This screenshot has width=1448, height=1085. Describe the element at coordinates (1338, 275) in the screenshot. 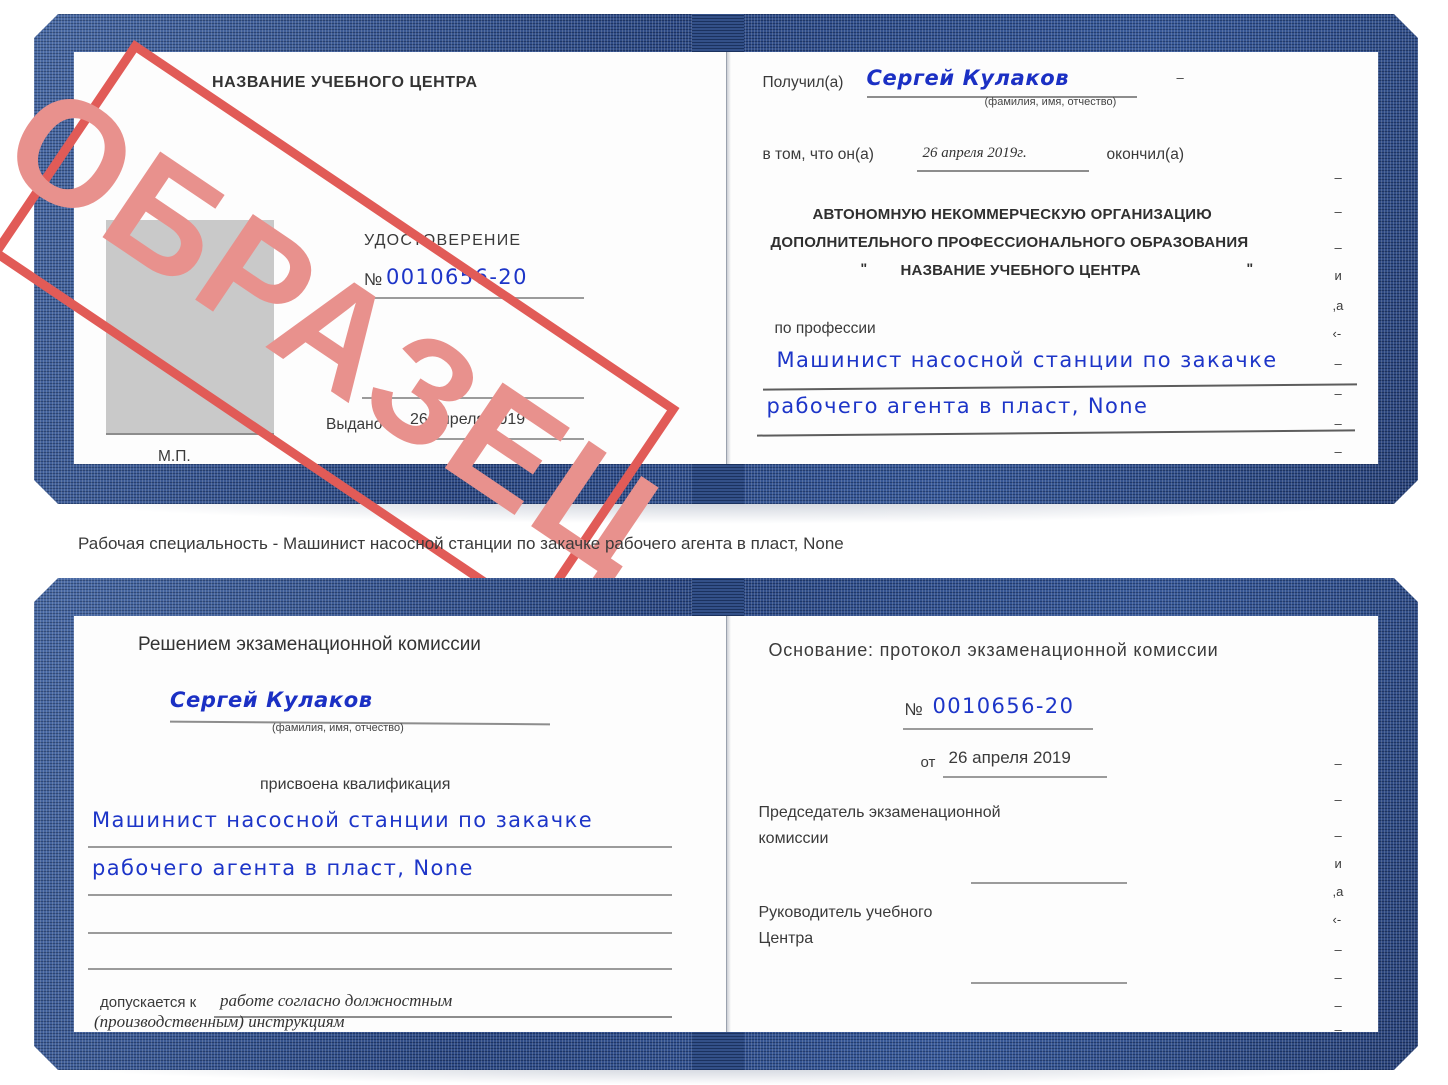

I see `edge-mark-3: и` at that location.